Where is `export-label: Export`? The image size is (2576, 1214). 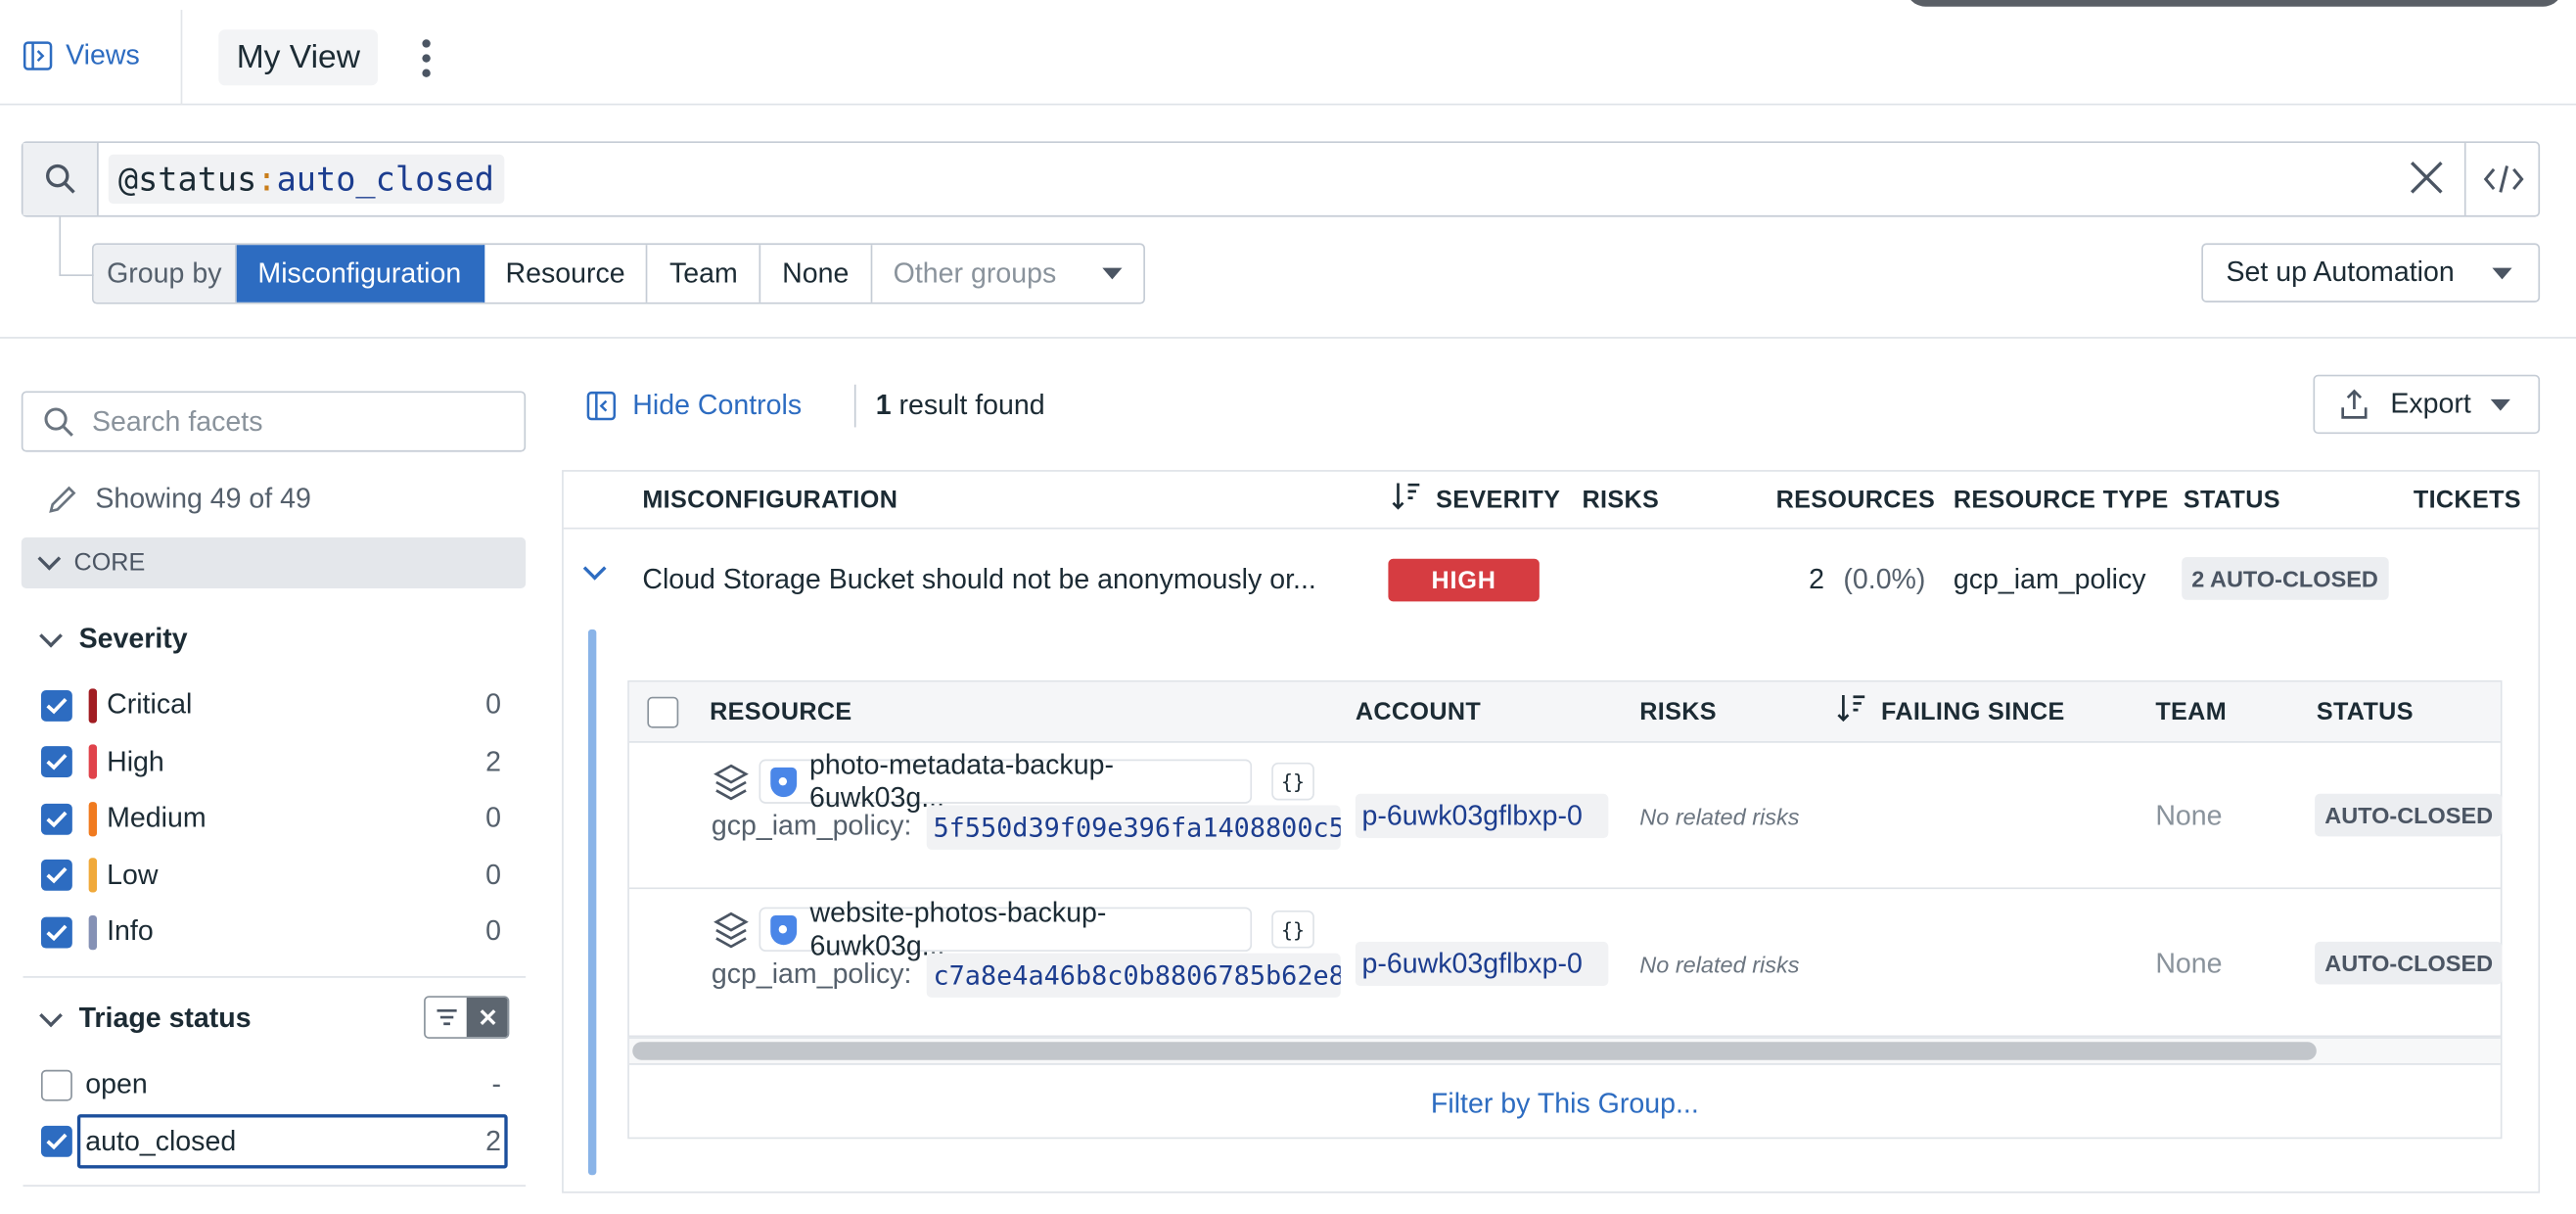
export-label: Export is located at coordinates (2431, 404).